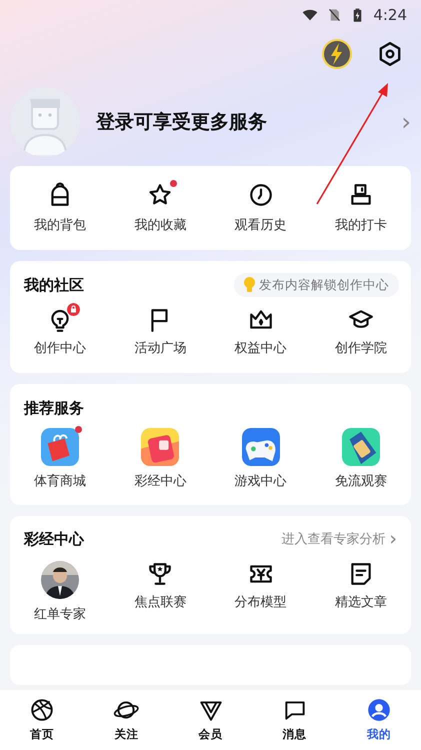 The height and width of the screenshot is (750, 421). Describe the element at coordinates (261, 447) in the screenshot. I see `gamepad-app-icon` at that location.